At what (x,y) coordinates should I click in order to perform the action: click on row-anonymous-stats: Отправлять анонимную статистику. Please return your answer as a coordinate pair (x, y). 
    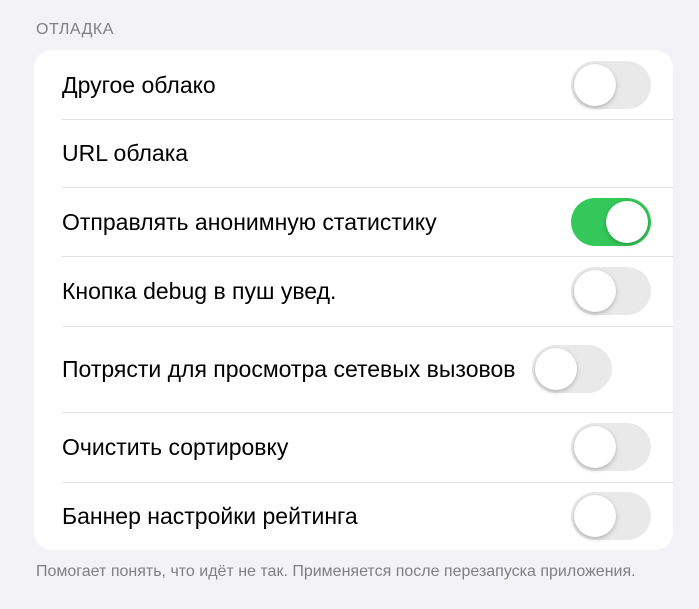
    Looking at the image, I should click on (353, 221).